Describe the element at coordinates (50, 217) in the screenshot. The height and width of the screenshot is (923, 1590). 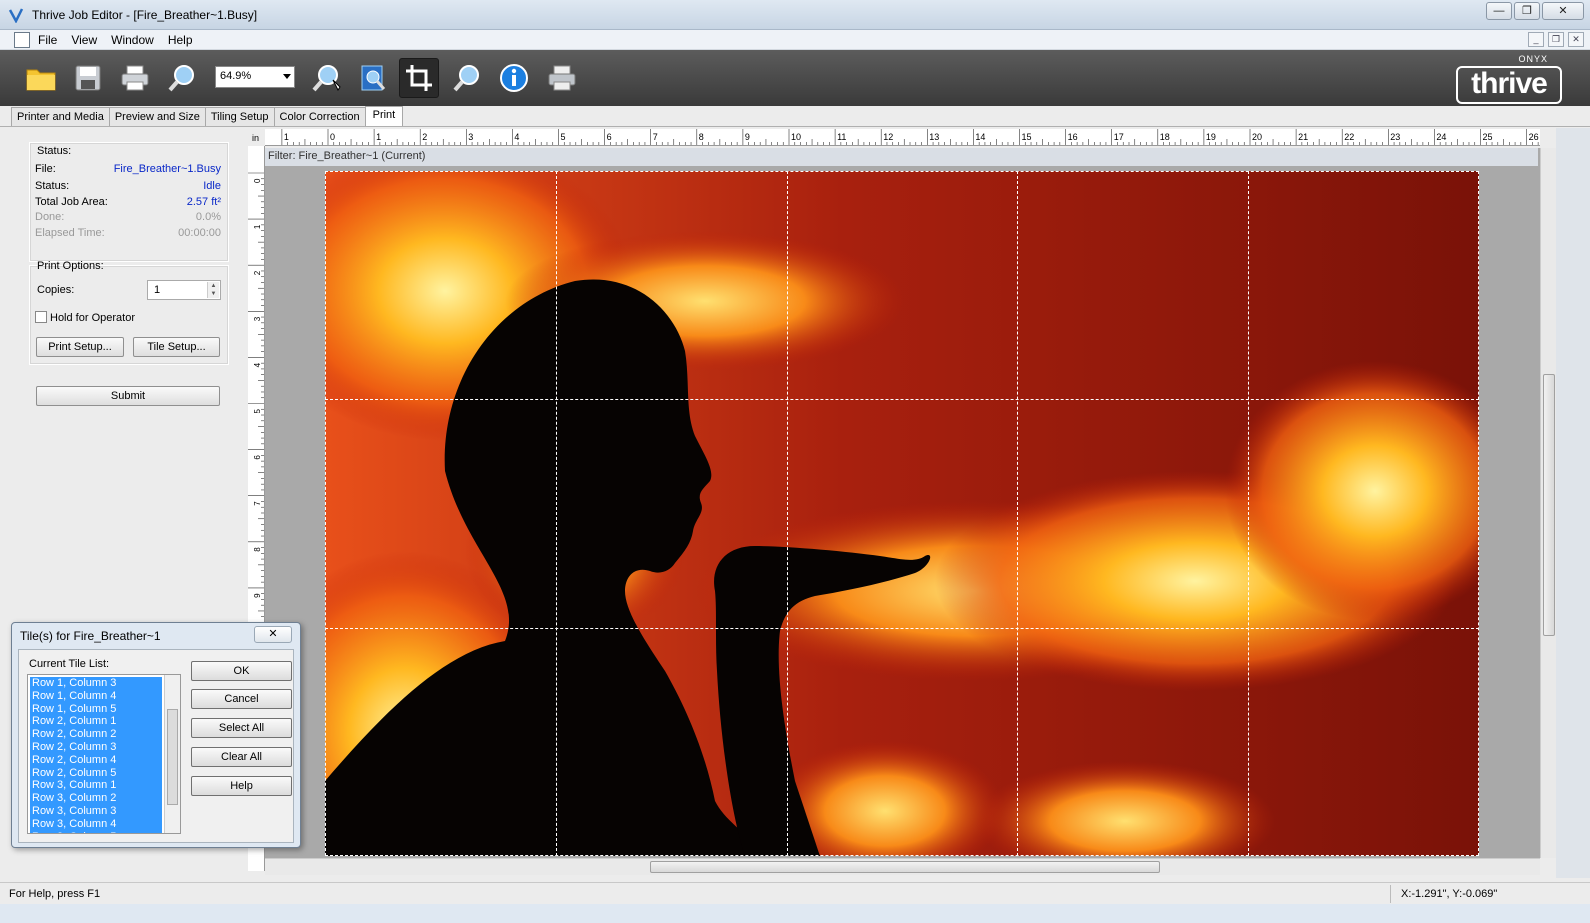
I see `done-label: Done:` at that location.